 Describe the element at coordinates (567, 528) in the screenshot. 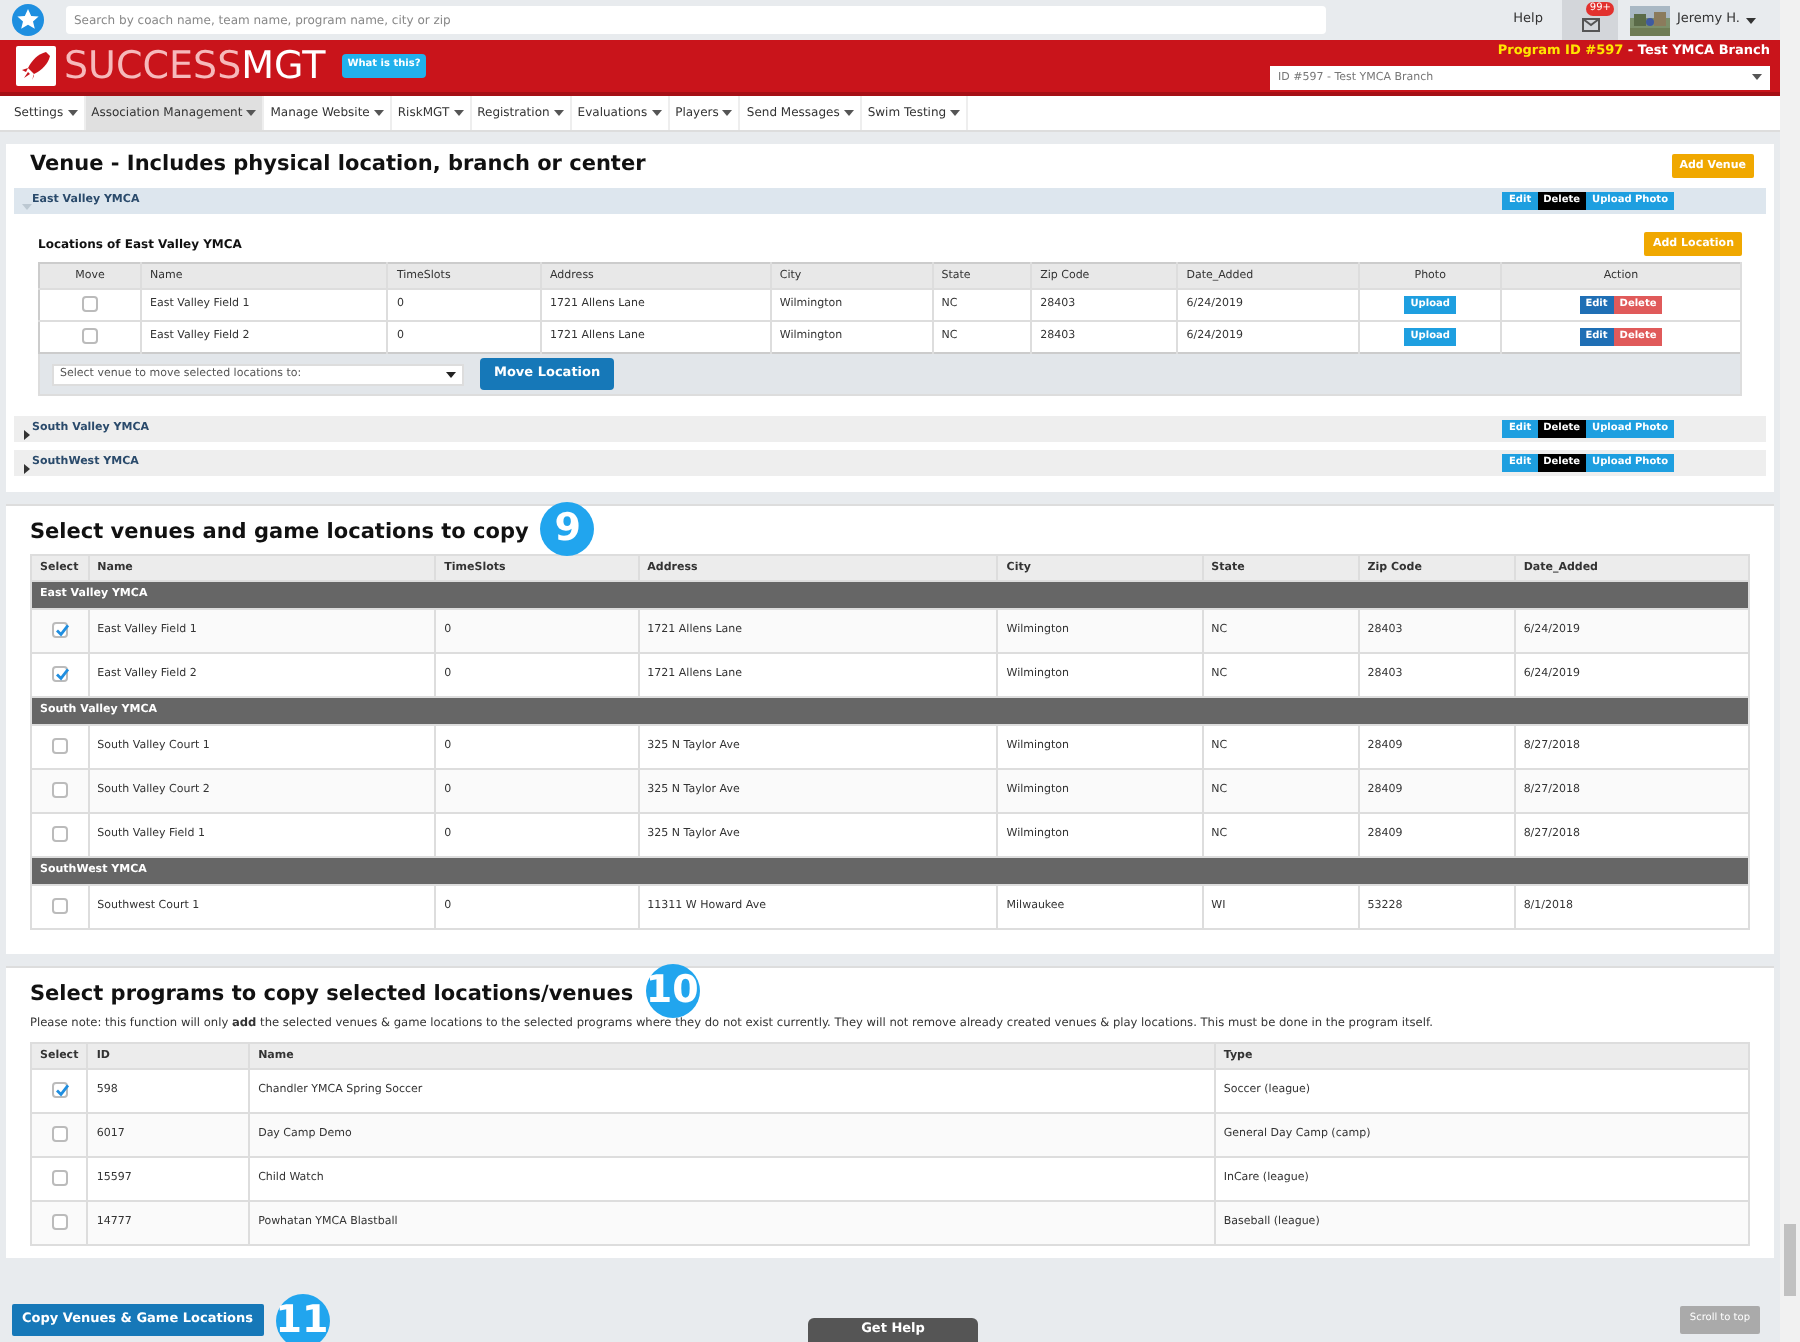

I see `step-number-badge: 9` at that location.